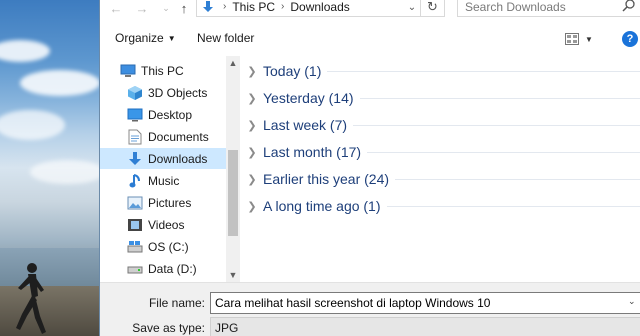 The height and width of the screenshot is (336, 640). What do you see at coordinates (308, 98) in the screenshot?
I see `group-label: Yesterday (14)` at bounding box center [308, 98].